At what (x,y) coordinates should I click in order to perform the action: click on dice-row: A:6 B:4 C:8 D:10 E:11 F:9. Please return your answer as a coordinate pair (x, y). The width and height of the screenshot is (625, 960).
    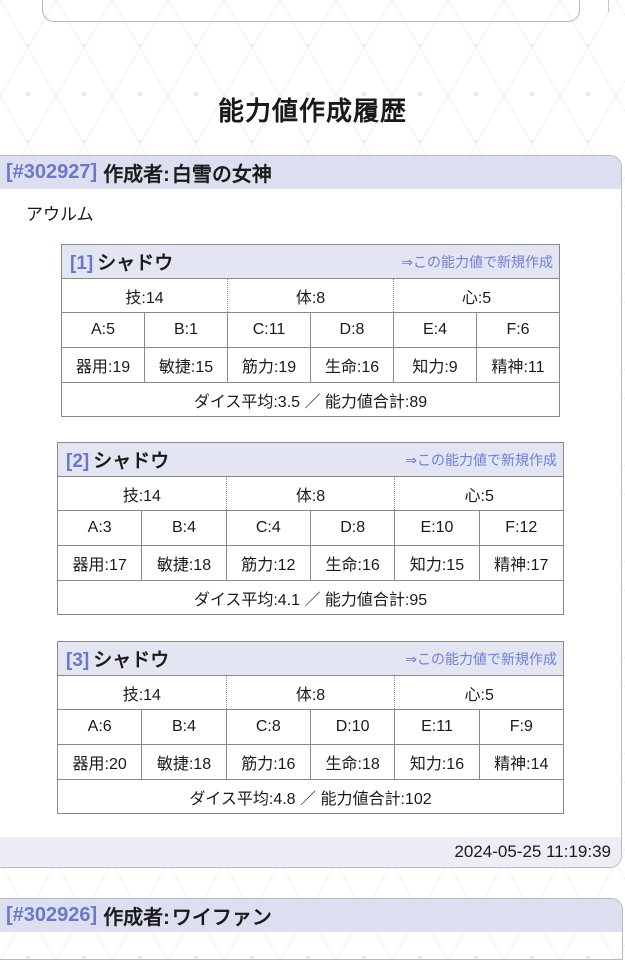
    Looking at the image, I should click on (310, 727).